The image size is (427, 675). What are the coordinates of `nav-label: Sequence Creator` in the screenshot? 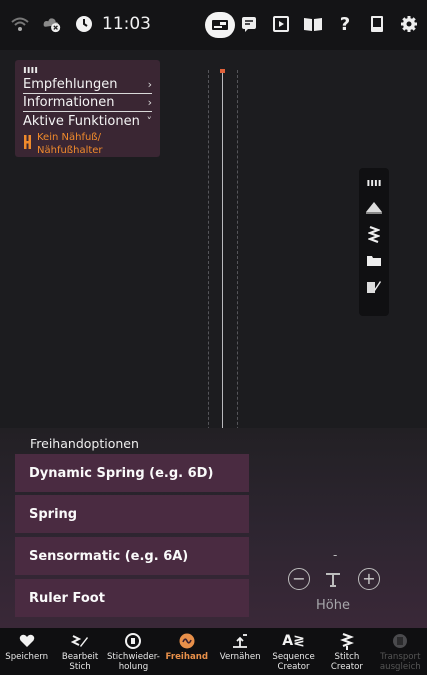 It's located at (293, 662).